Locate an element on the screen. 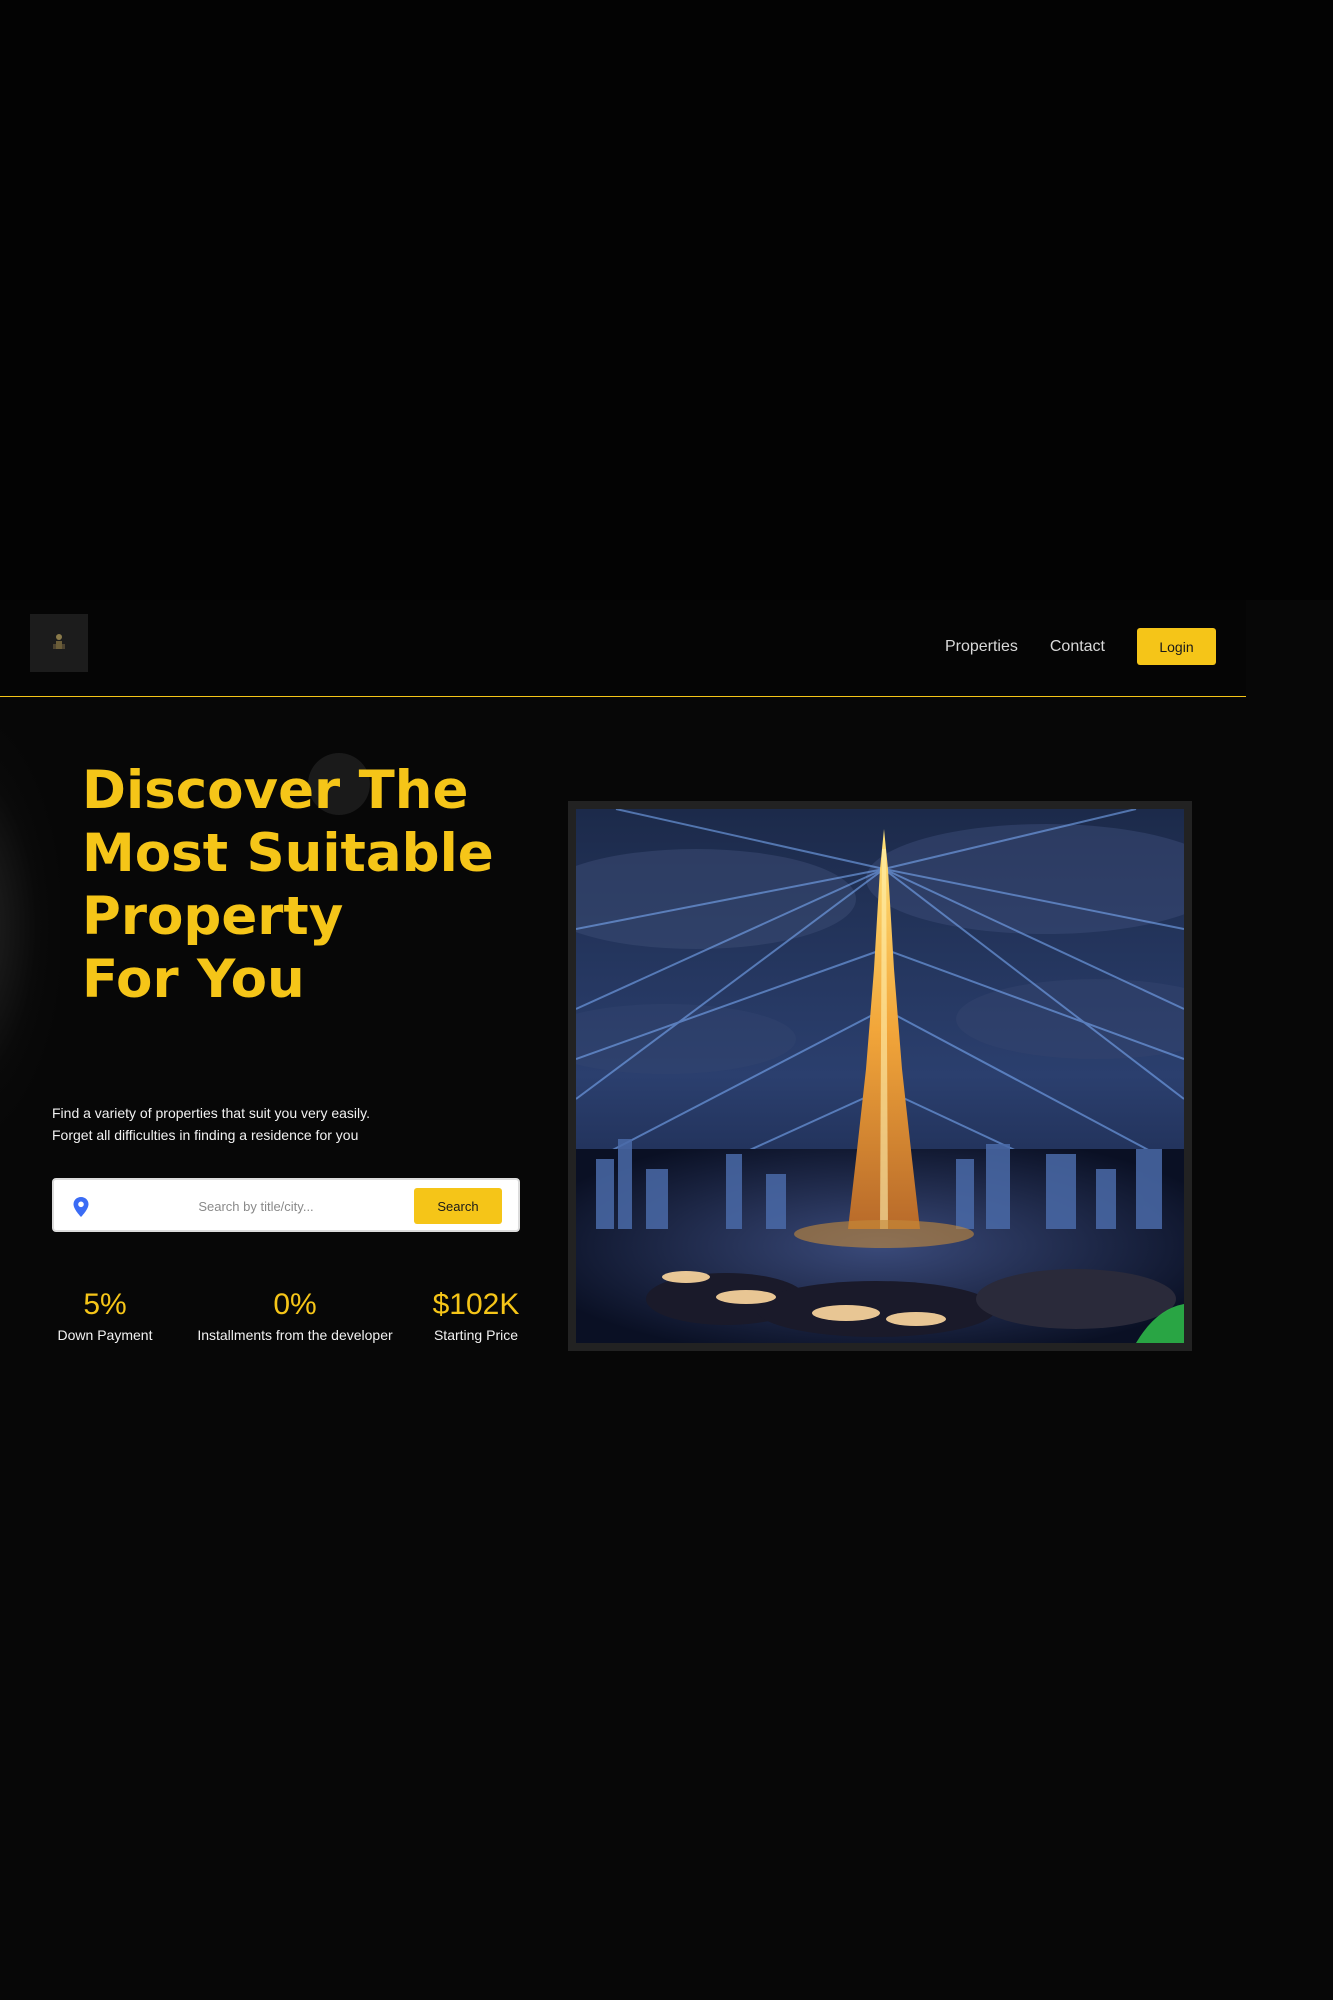 The width and height of the screenshot is (1333, 2000). hero-title-line: Most Suitable is located at coordinates (288, 853).